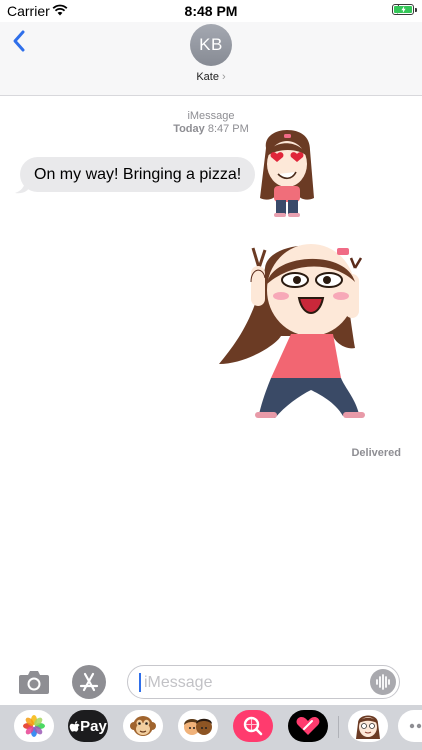 The image size is (422, 750). Describe the element at coordinates (415, 726) in the screenshot. I see `more-icon` at that location.